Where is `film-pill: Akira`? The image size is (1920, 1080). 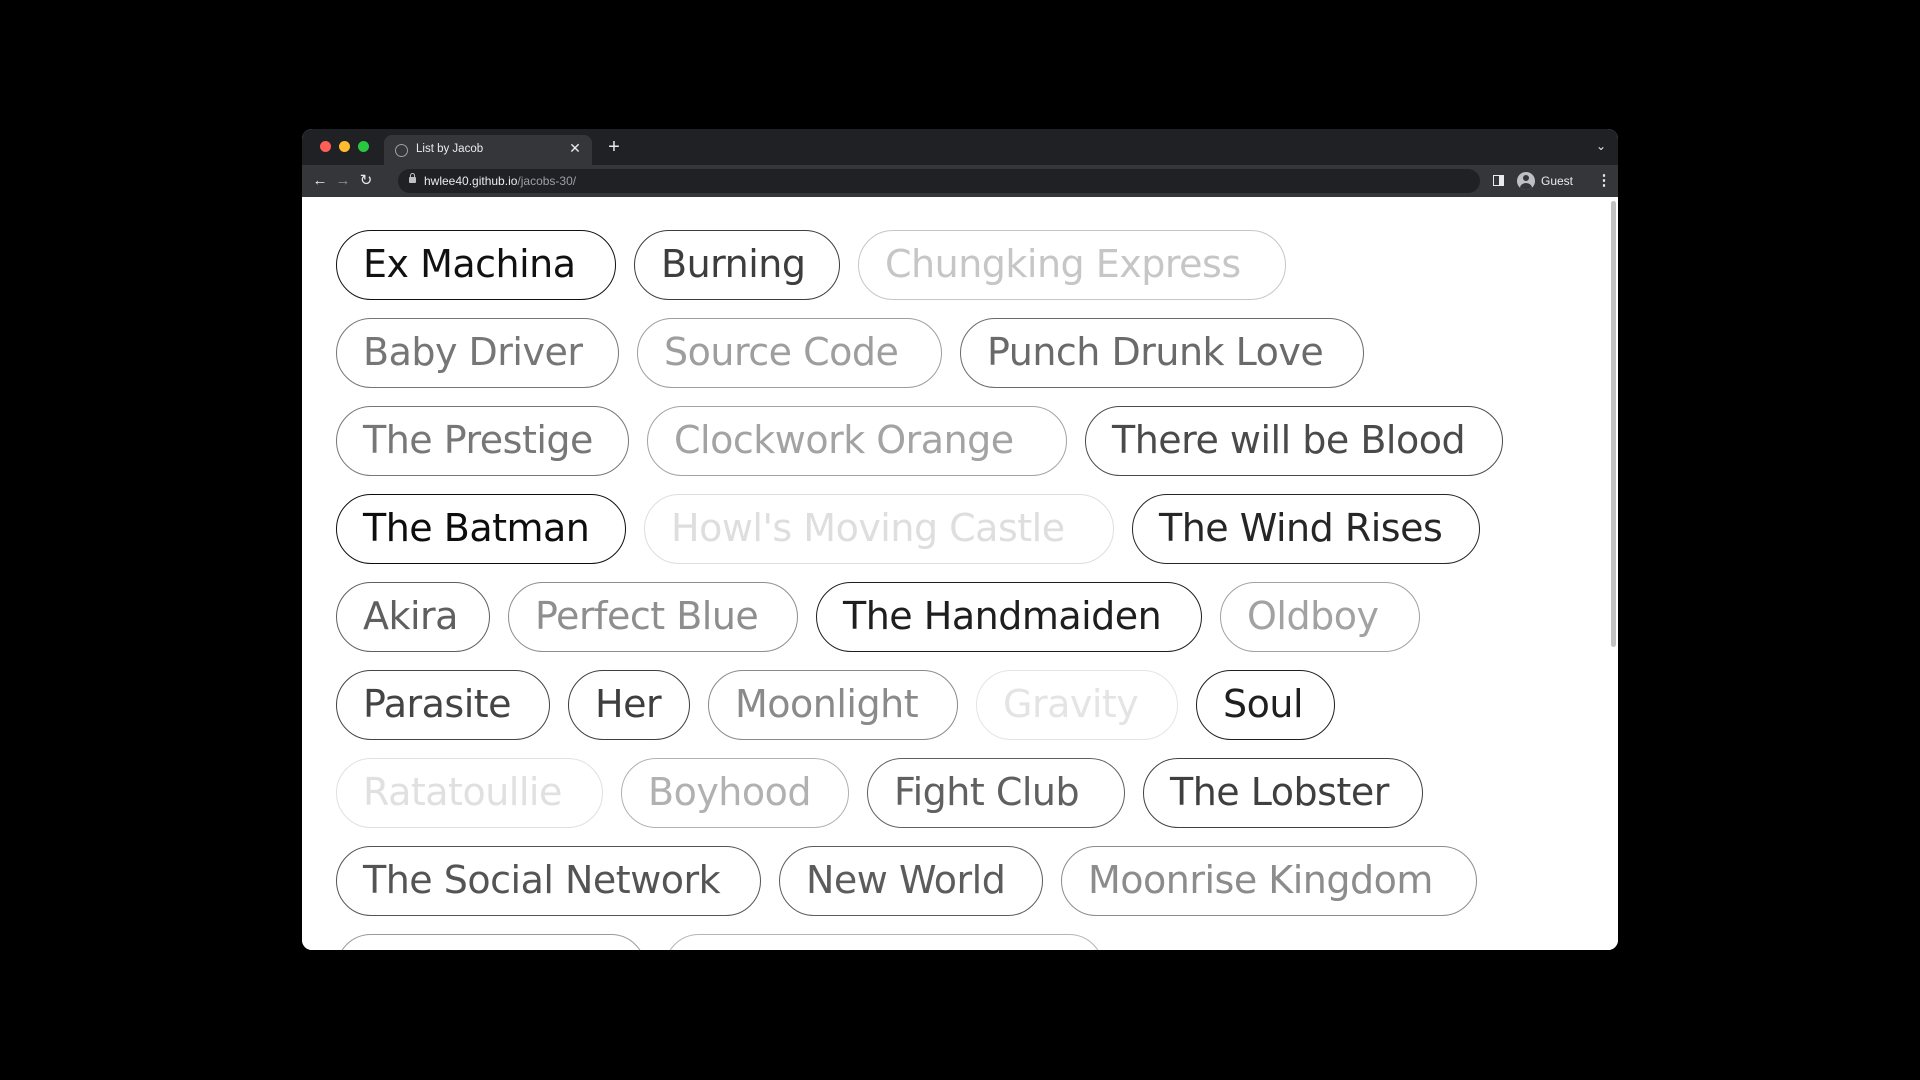 film-pill: Akira is located at coordinates (413, 617).